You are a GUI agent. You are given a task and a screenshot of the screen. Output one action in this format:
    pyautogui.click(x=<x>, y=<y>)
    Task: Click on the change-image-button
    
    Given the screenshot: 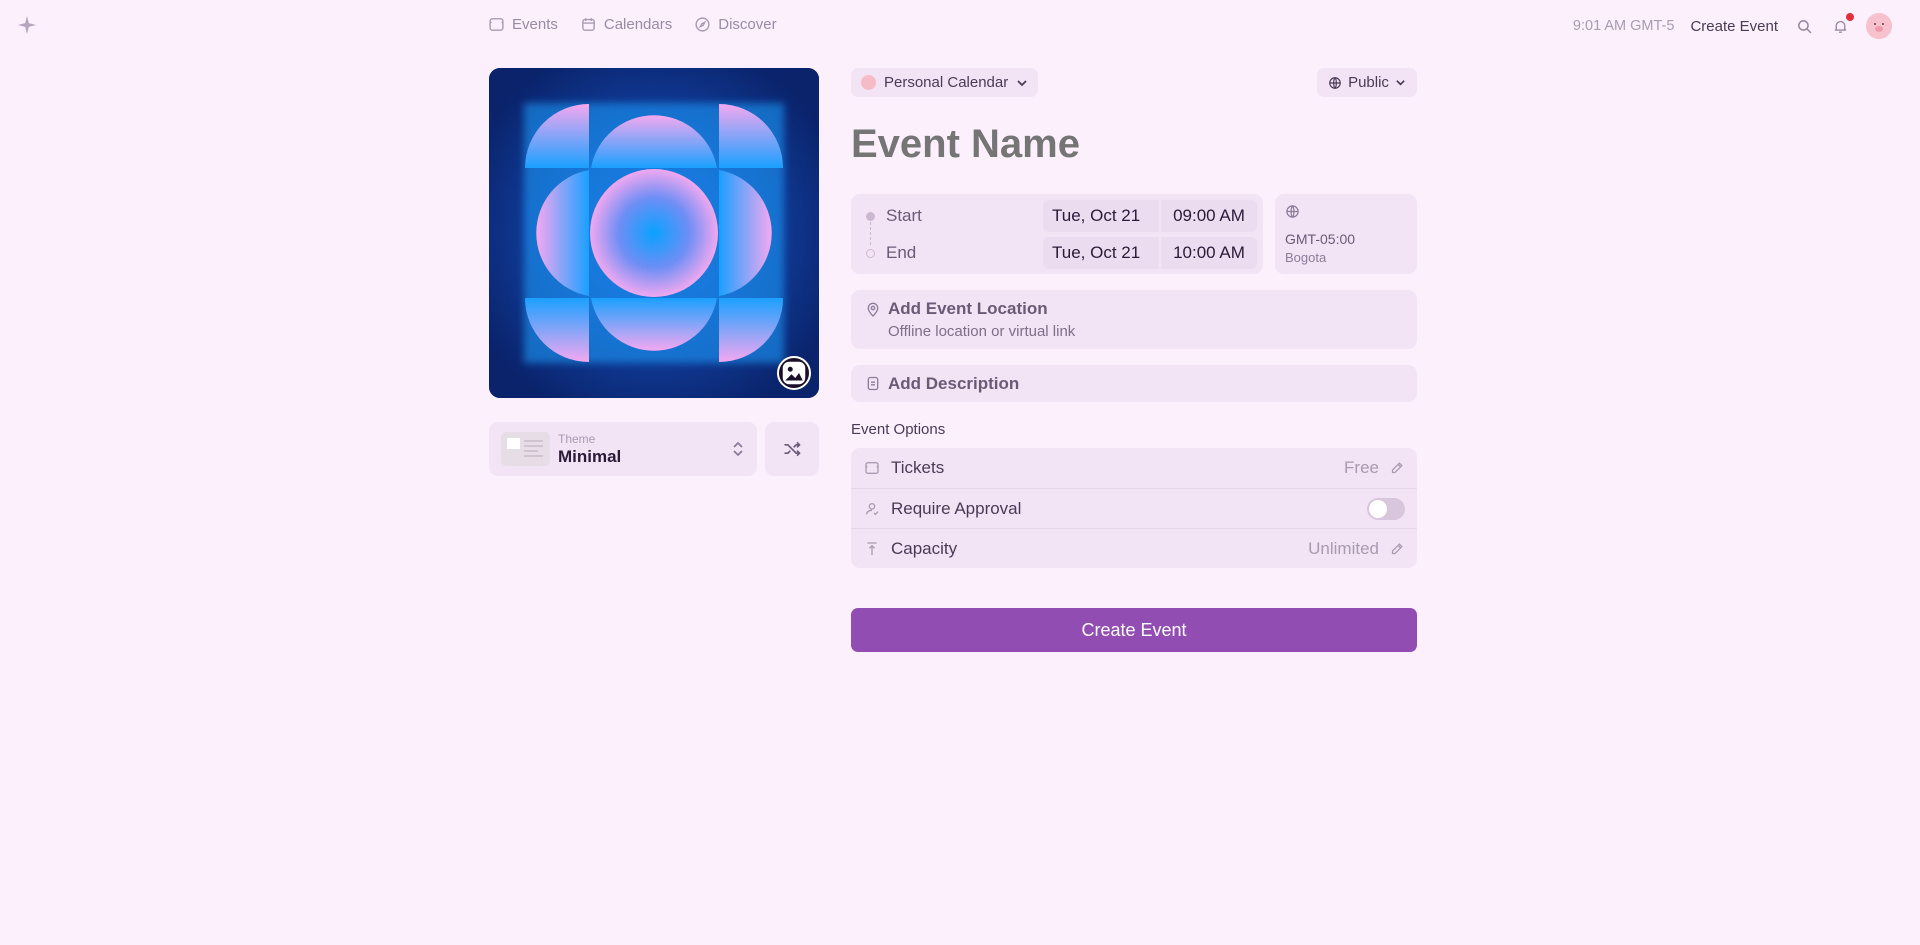 What is the action you would take?
    pyautogui.click(x=794, y=373)
    